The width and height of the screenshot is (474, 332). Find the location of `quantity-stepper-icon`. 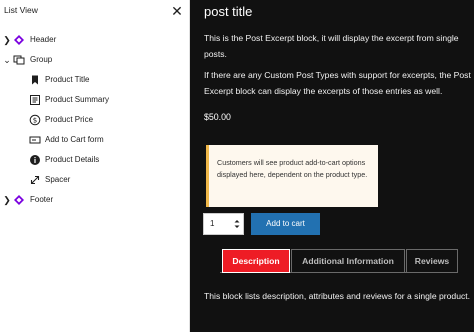

quantity-stepper-icon is located at coordinates (237, 224).